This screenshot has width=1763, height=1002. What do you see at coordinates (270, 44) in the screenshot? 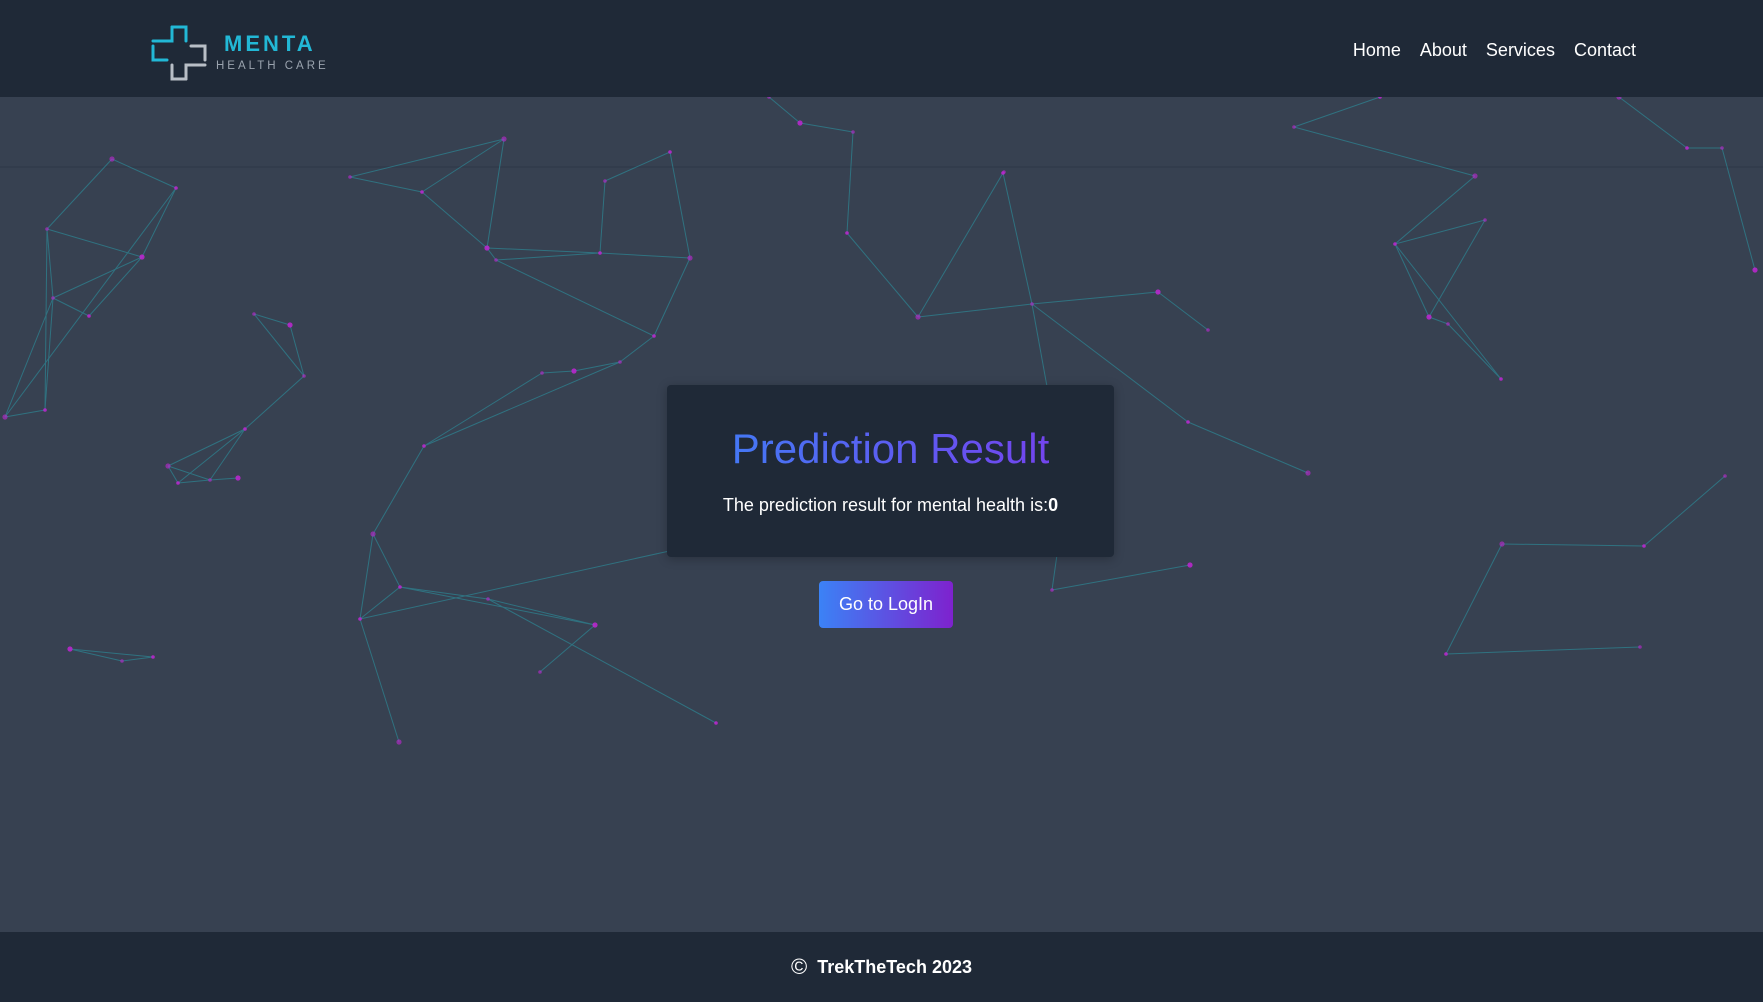
I see `brand-name: MENTA` at bounding box center [270, 44].